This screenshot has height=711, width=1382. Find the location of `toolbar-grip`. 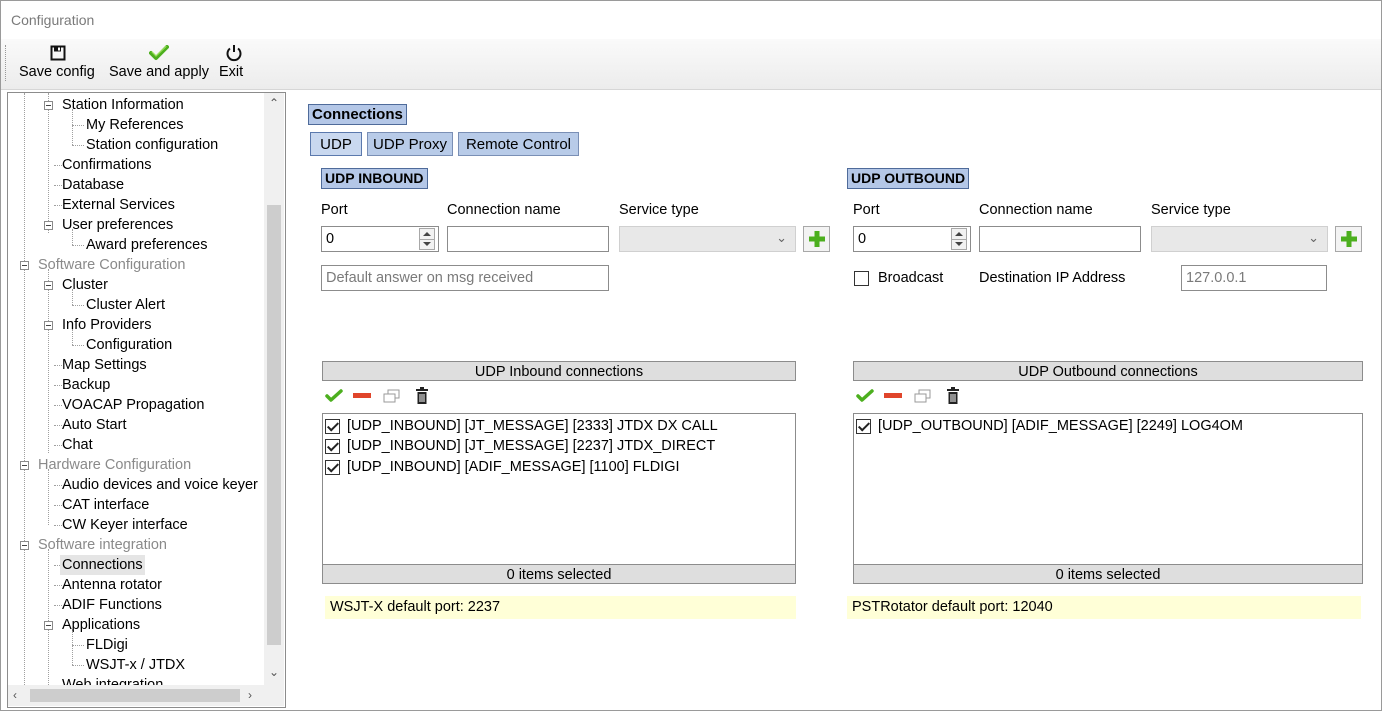

toolbar-grip is located at coordinates (6, 63).